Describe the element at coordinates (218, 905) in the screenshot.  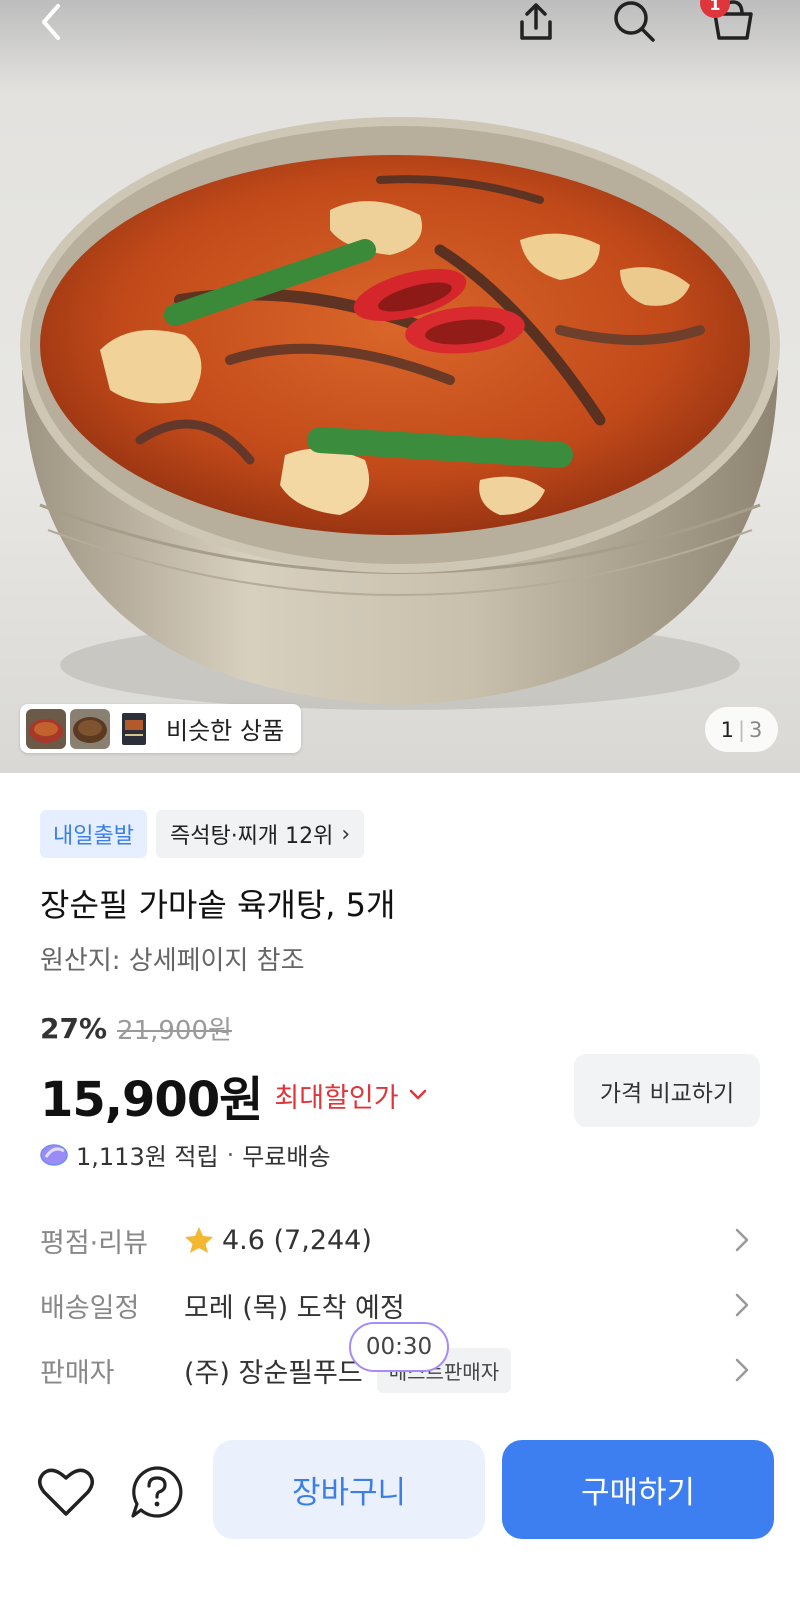
I see `product-title: 장순필 가마솥 육개탕, 5개` at that location.